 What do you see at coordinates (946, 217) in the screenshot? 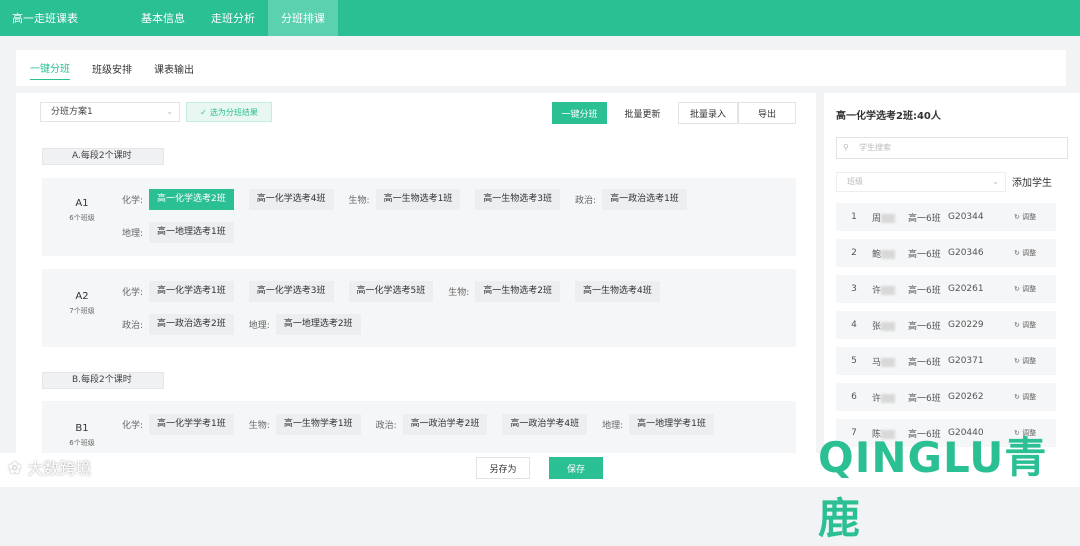
I see `student-row: 1 周 高一6班 G20344 ↻ 调整` at bounding box center [946, 217].